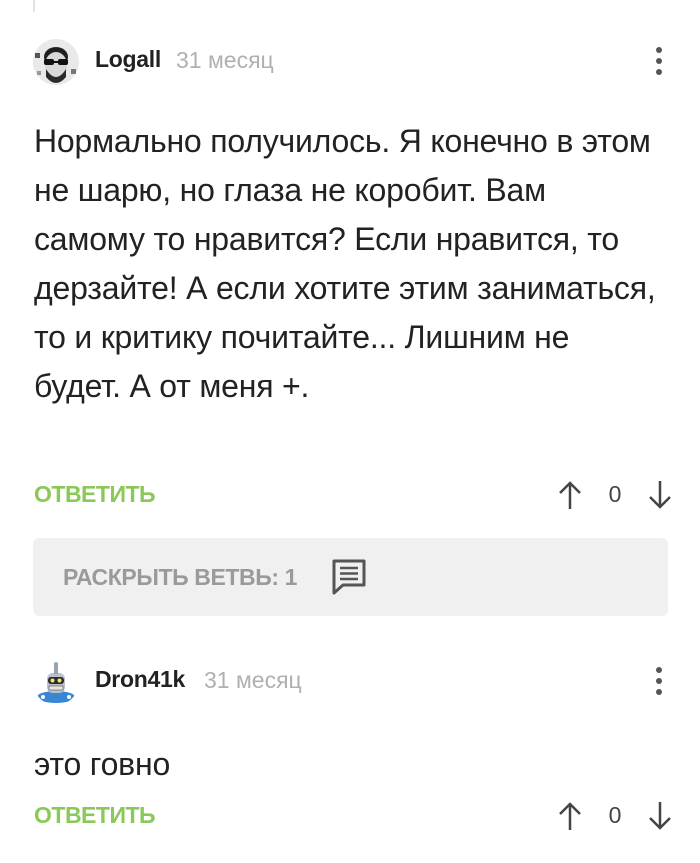  What do you see at coordinates (102, 764) in the screenshot?
I see `comment-body: это говно` at bounding box center [102, 764].